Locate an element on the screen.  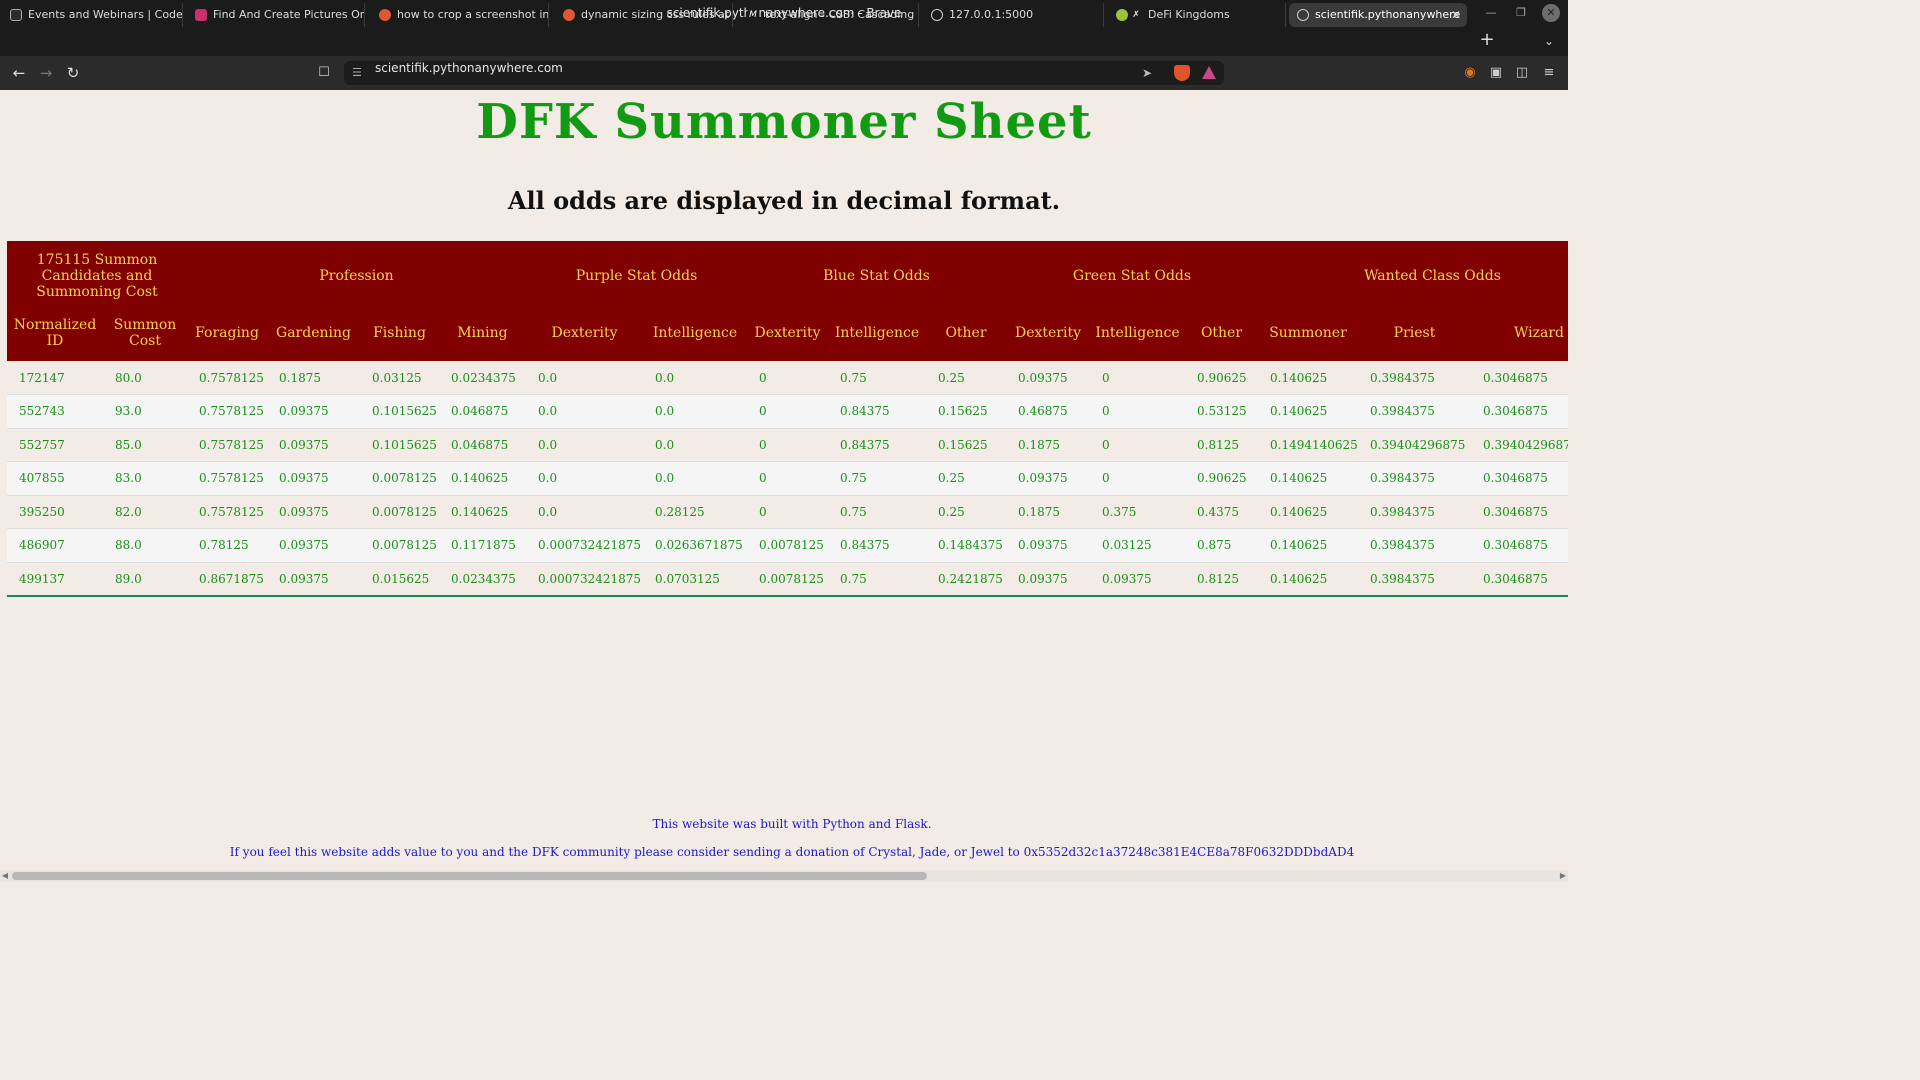
column-header: Other is located at coordinates (1221, 333).